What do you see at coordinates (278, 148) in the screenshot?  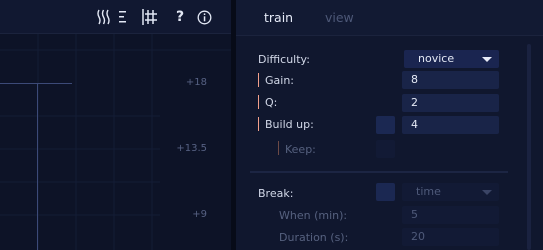 I see `keep-marker` at bounding box center [278, 148].